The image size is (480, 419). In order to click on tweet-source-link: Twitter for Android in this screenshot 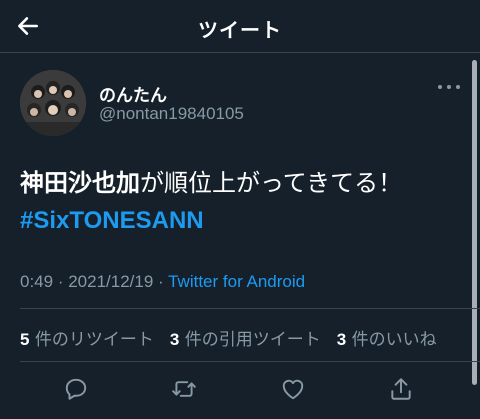, I will do `click(236, 281)`.